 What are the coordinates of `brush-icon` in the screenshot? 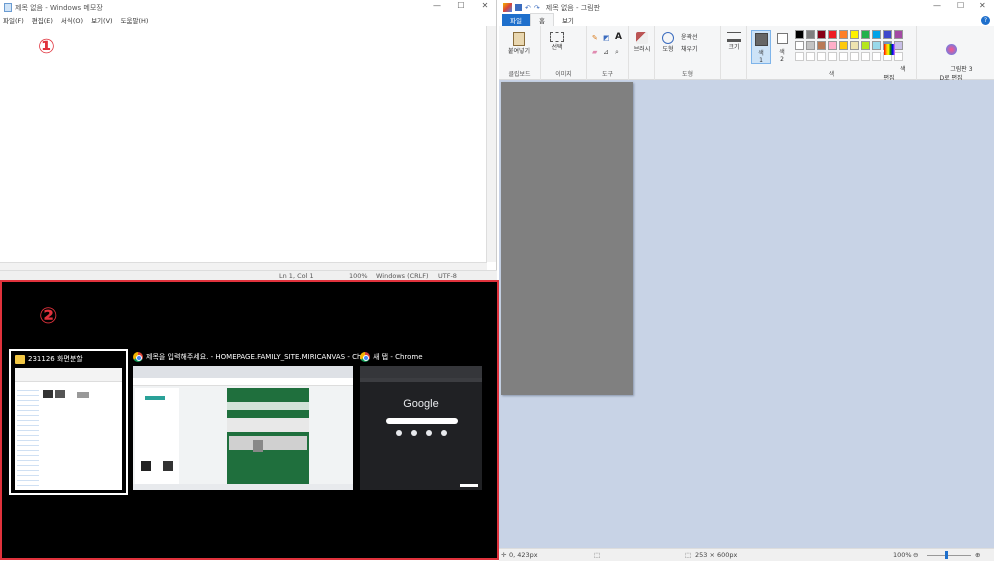 It's located at (642, 38).